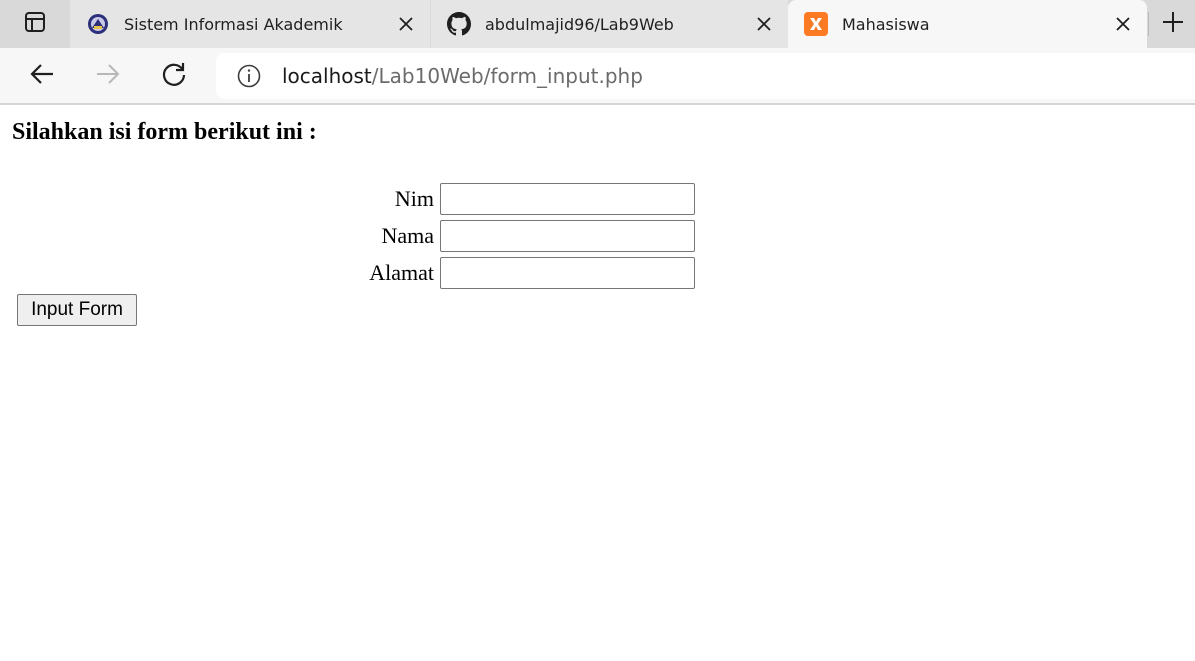  Describe the element at coordinates (350, 236) in the screenshot. I see `form-row-nama: Nama` at that location.